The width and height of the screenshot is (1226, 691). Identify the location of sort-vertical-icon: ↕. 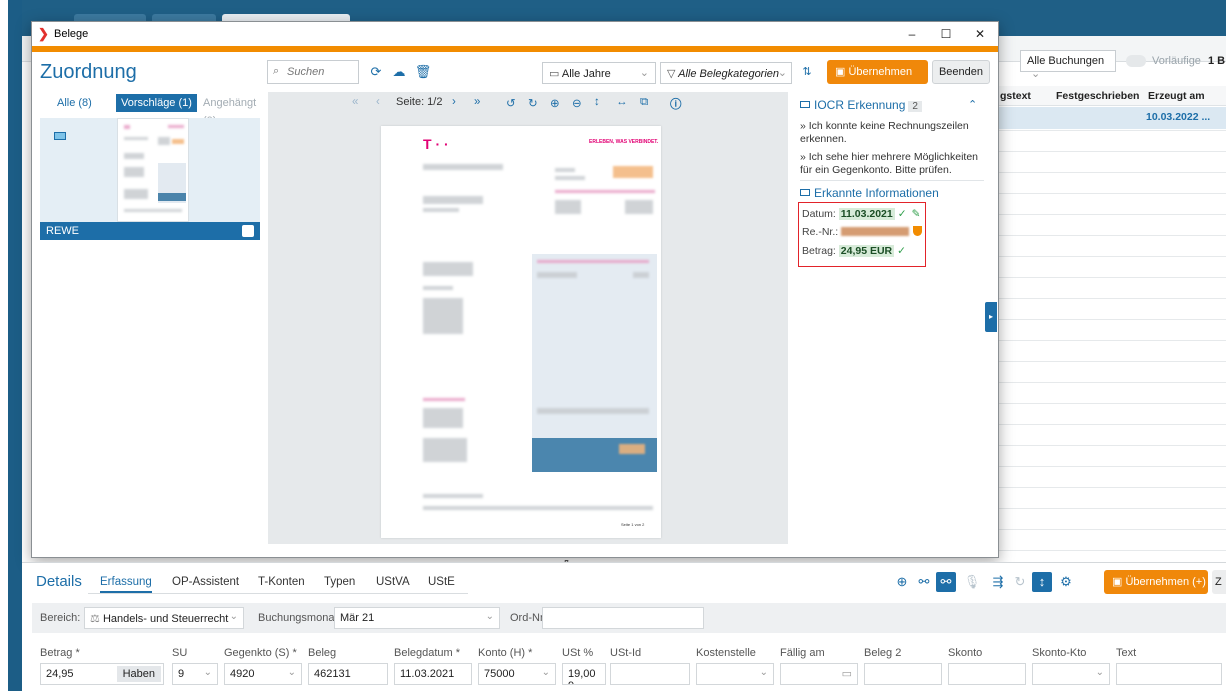
(1042, 582).